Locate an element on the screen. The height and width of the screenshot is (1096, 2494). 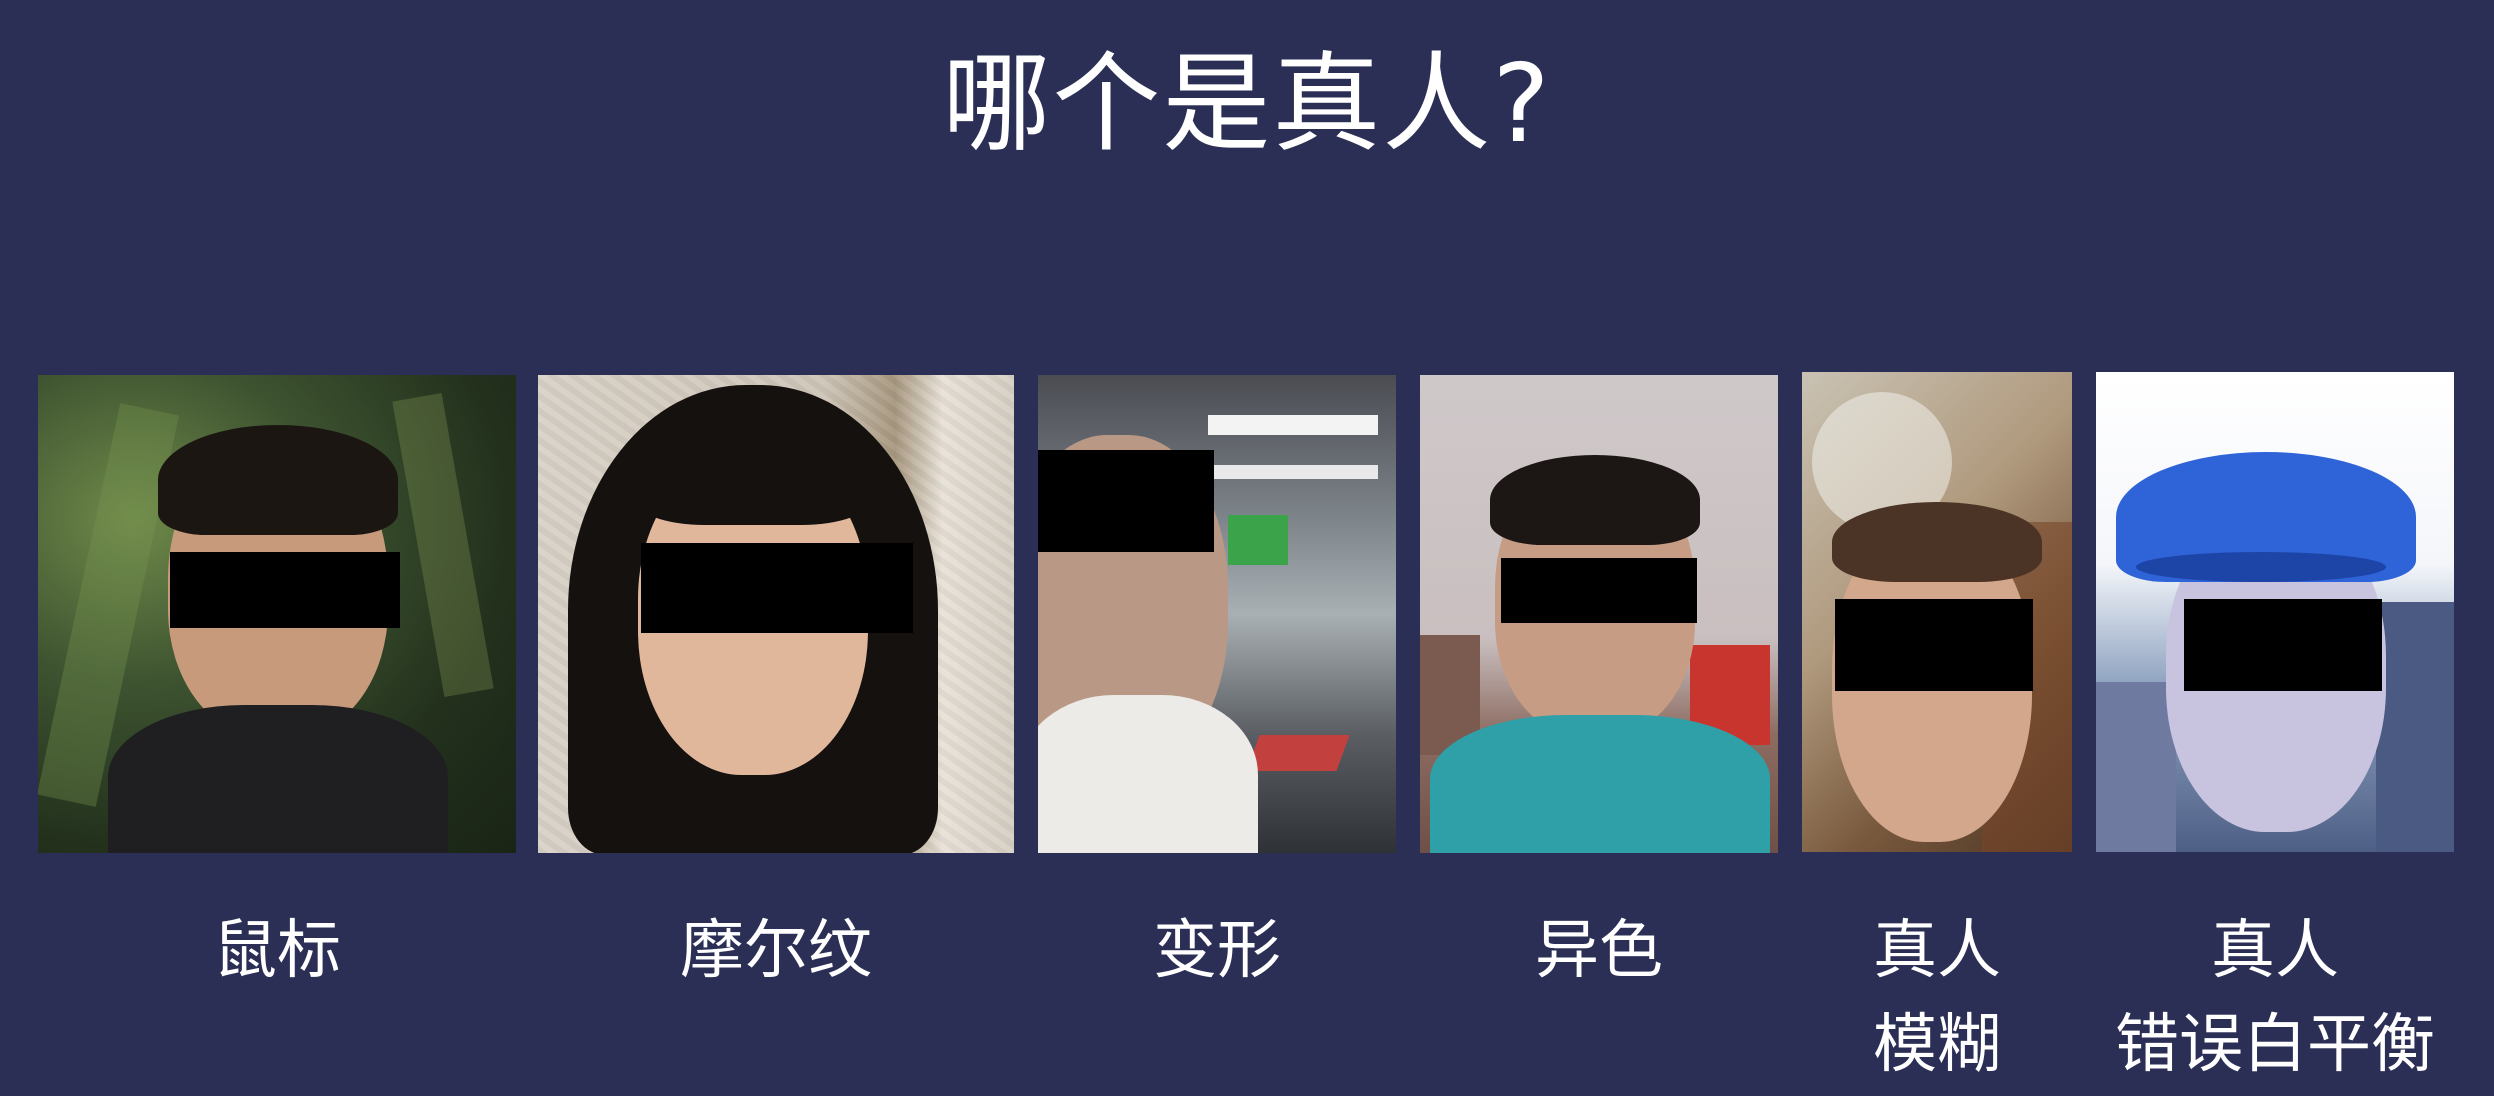
caption-distortion: 变形 is located at coordinates (1217, 951).